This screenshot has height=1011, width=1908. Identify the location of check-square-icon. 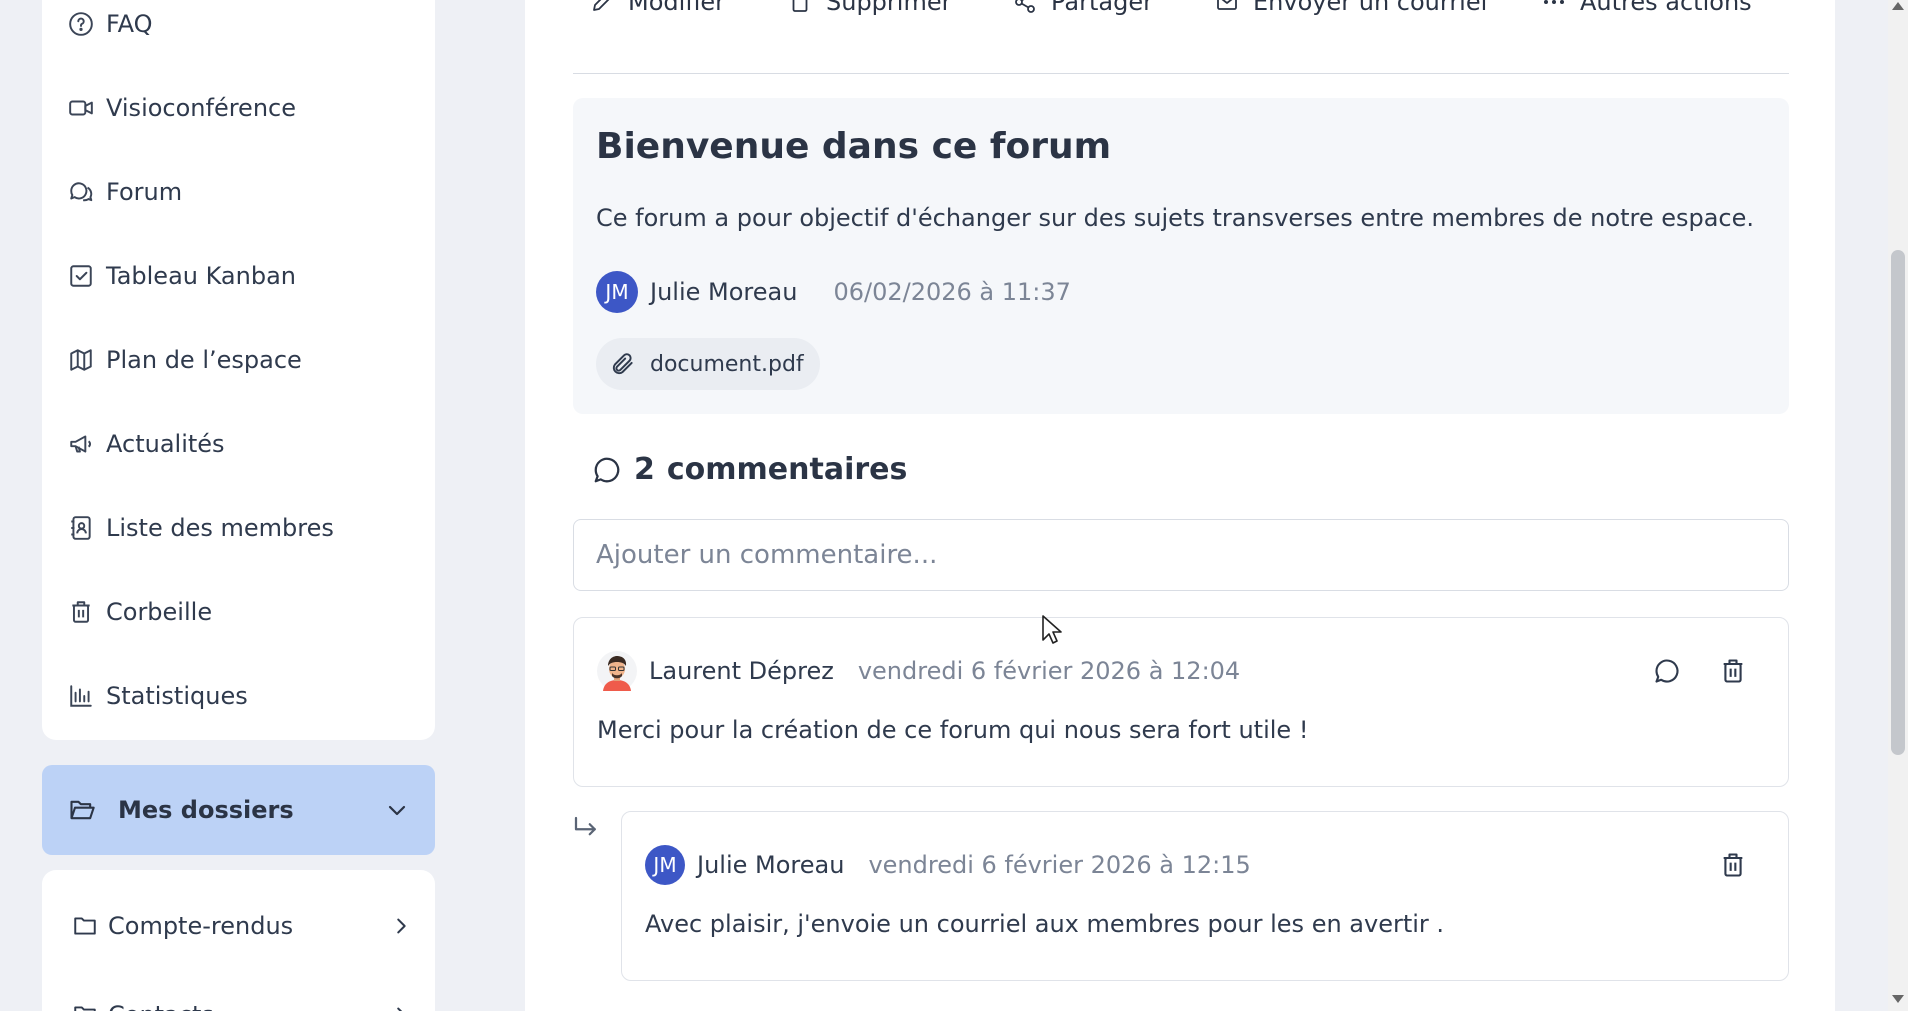
(81, 276).